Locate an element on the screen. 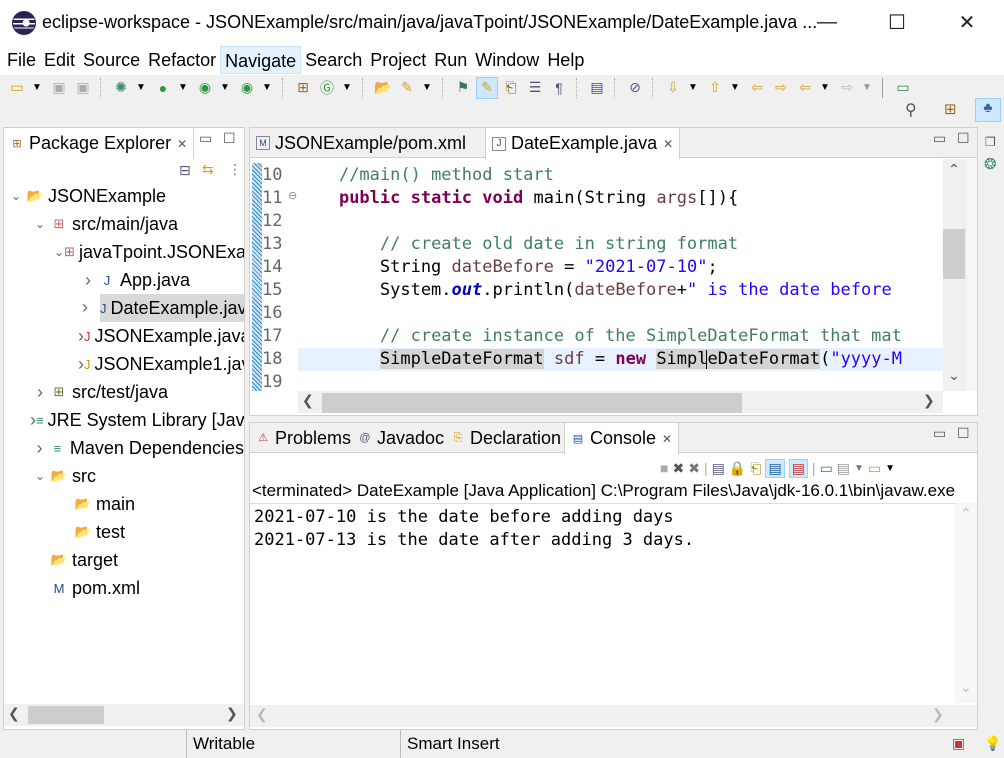 The width and height of the screenshot is (1004, 758). forward-dropdown-icon: ▼ is located at coordinates (867, 88).